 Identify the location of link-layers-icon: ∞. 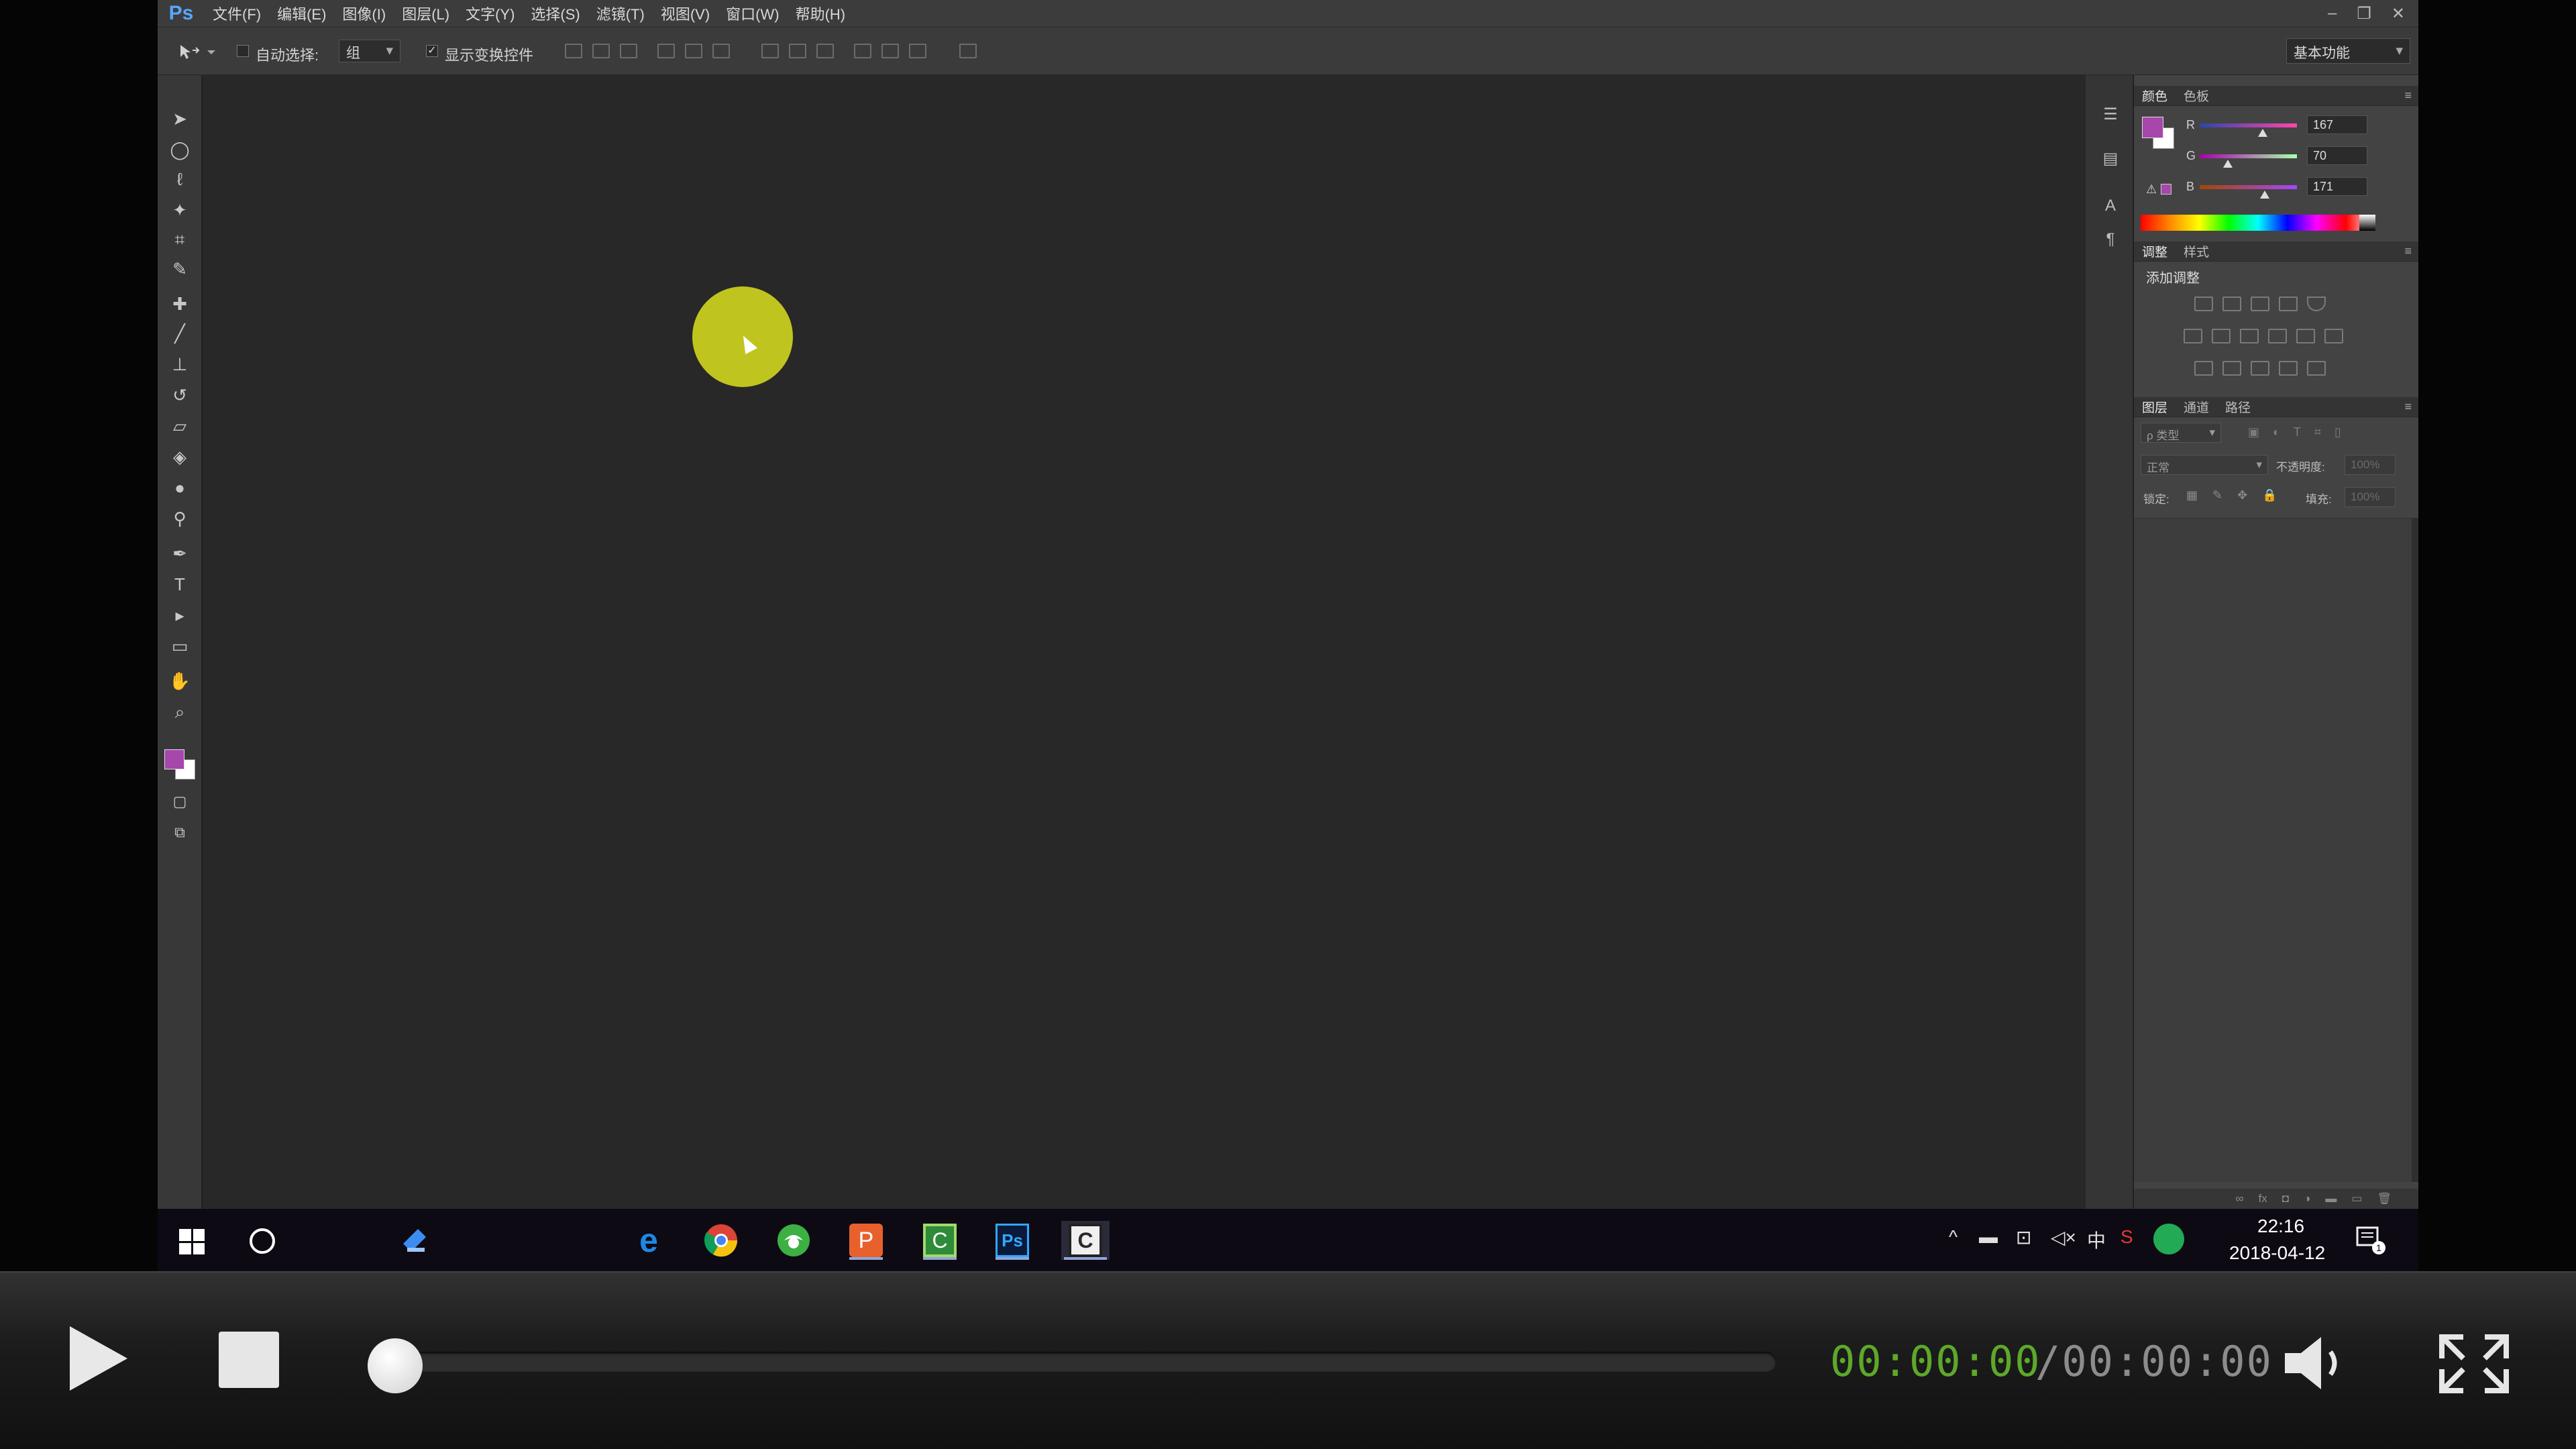
(2239, 1198).